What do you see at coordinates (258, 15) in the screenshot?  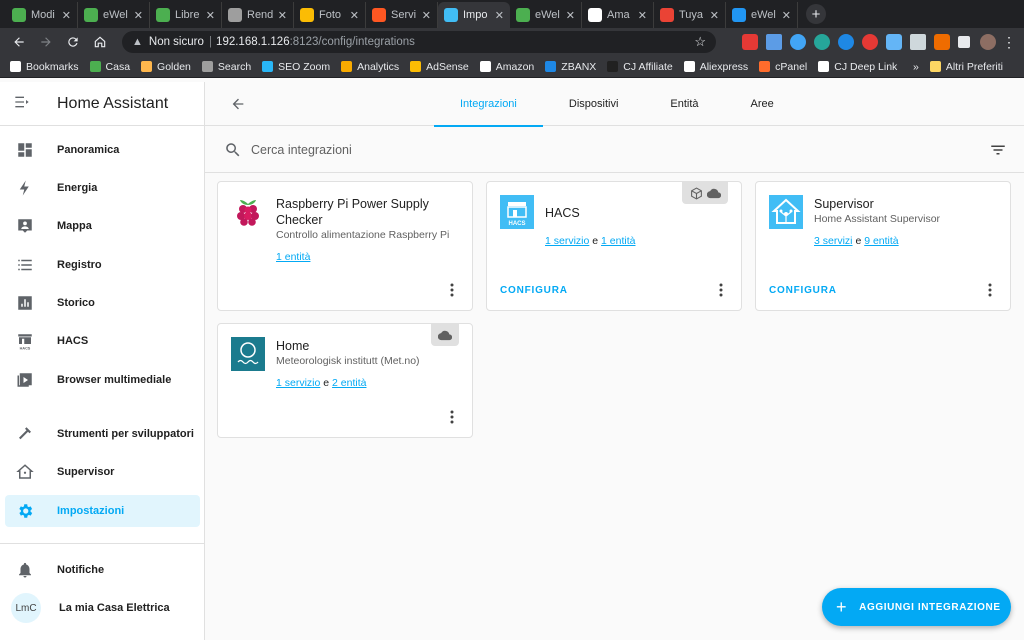 I see `browser-tab: Rend ✕` at bounding box center [258, 15].